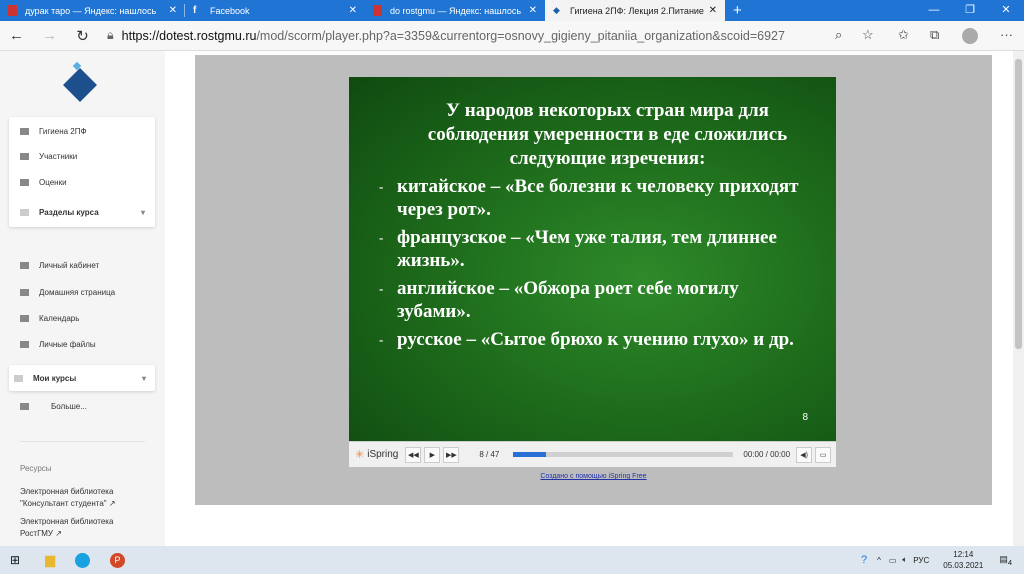 The image size is (1024, 574). Describe the element at coordinates (804, 454) in the screenshot. I see `volume-button: ◀)` at that location.